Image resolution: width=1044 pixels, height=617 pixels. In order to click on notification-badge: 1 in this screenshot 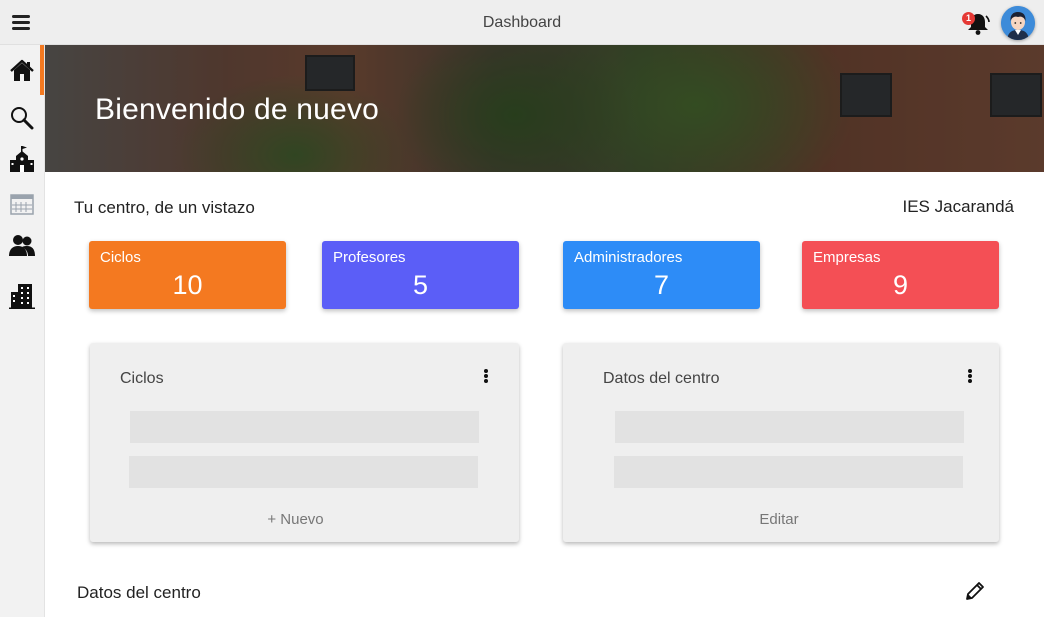, I will do `click(968, 18)`.